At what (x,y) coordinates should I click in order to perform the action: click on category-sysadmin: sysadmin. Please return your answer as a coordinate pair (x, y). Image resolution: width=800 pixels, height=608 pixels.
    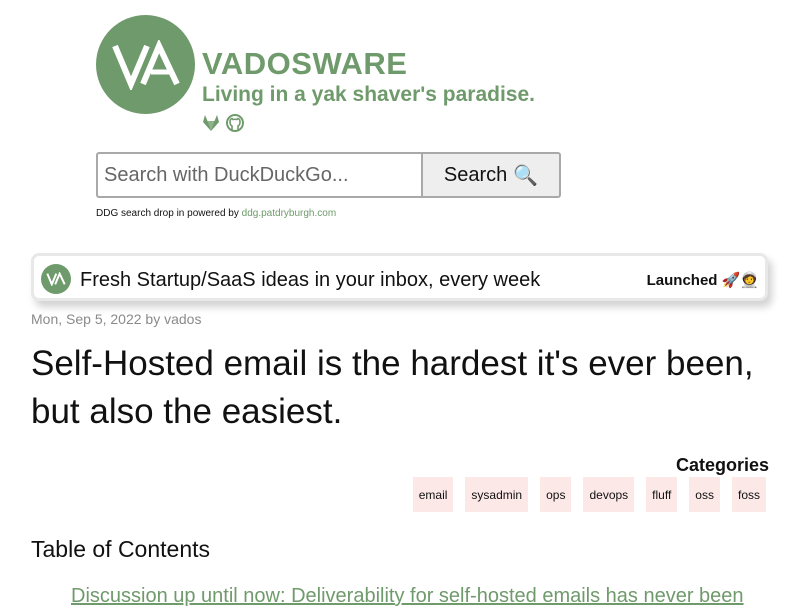
    Looking at the image, I should click on (497, 494).